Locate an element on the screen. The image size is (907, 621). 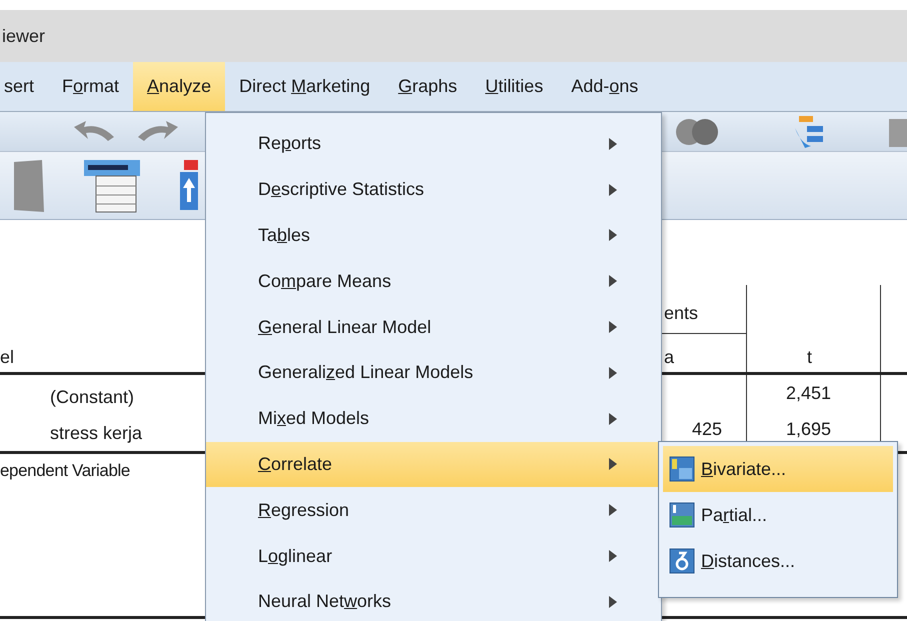
window-title: iewer is located at coordinates (24, 36).